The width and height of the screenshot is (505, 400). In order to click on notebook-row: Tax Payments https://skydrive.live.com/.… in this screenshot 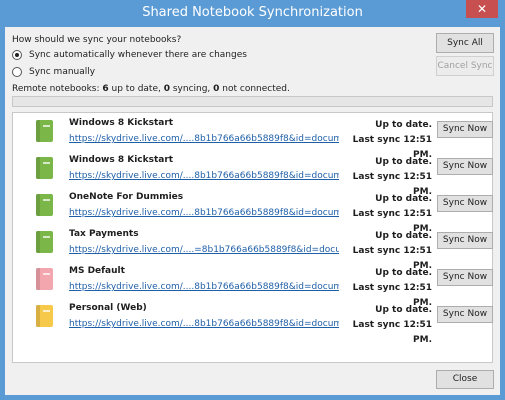, I will do `click(253, 248)`.